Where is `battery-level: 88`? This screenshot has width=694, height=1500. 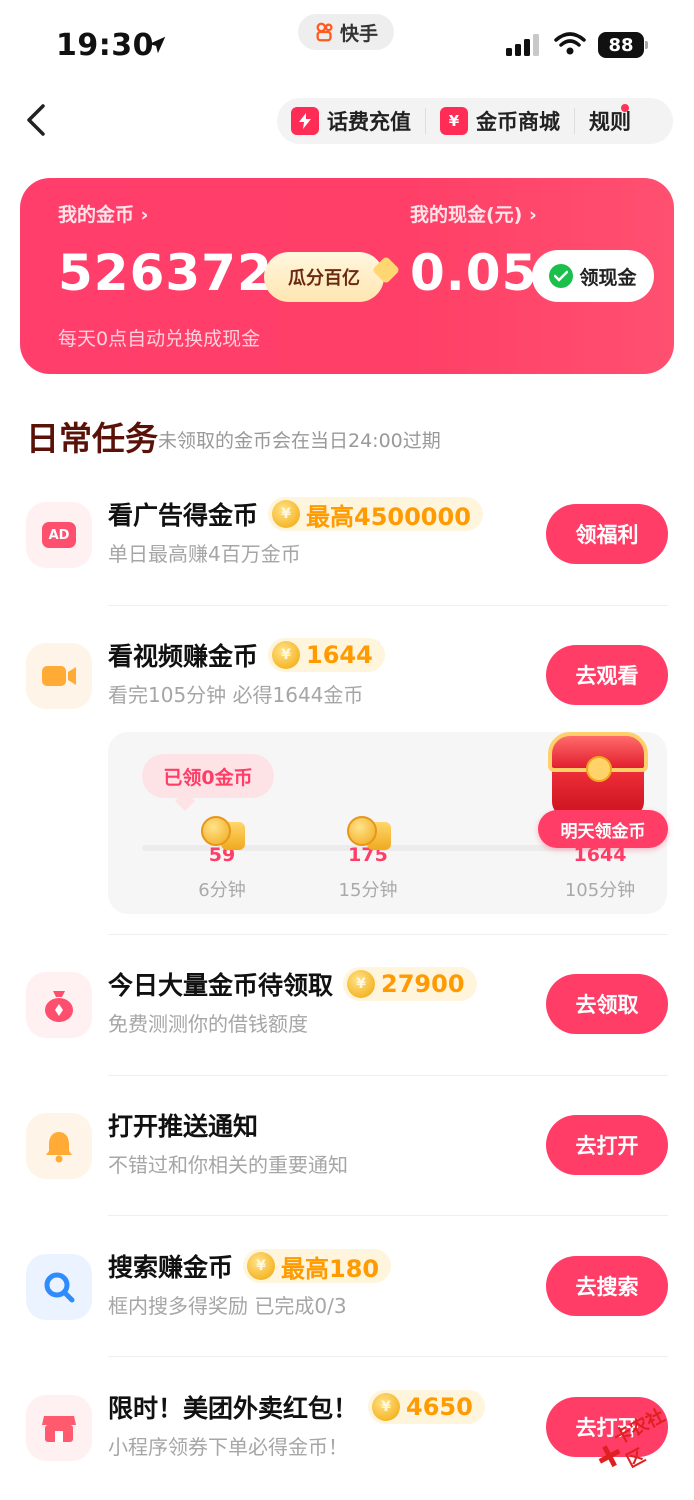
battery-level: 88 is located at coordinates (621, 45).